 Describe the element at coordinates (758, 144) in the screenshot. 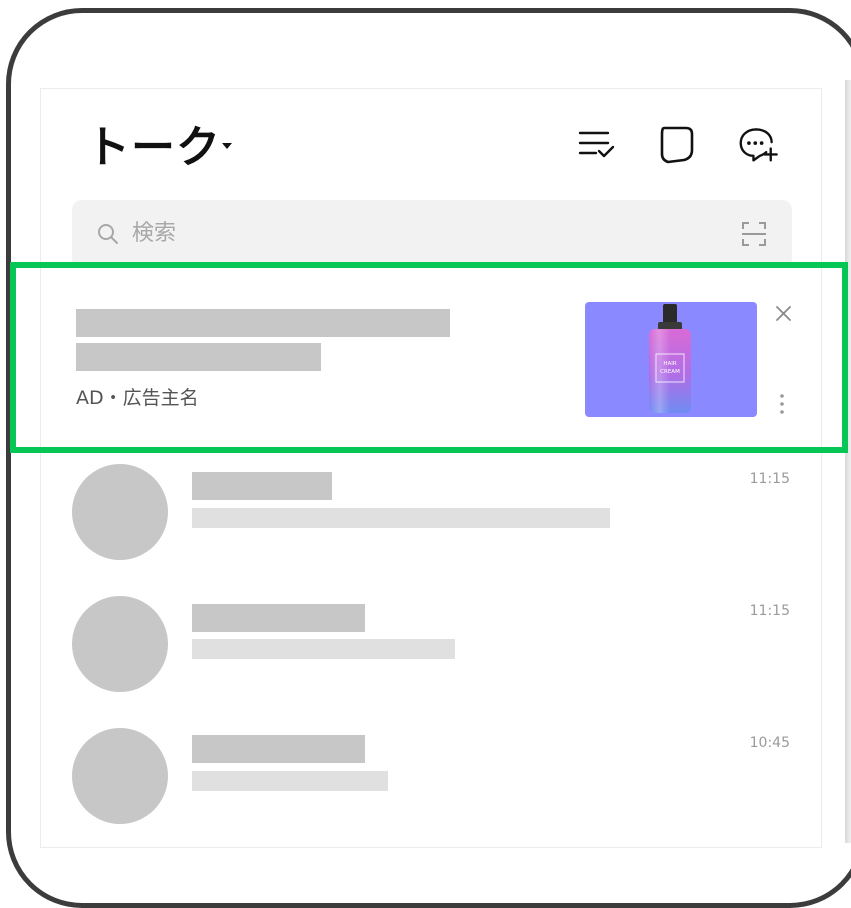

I see `new-chat-icon` at that location.